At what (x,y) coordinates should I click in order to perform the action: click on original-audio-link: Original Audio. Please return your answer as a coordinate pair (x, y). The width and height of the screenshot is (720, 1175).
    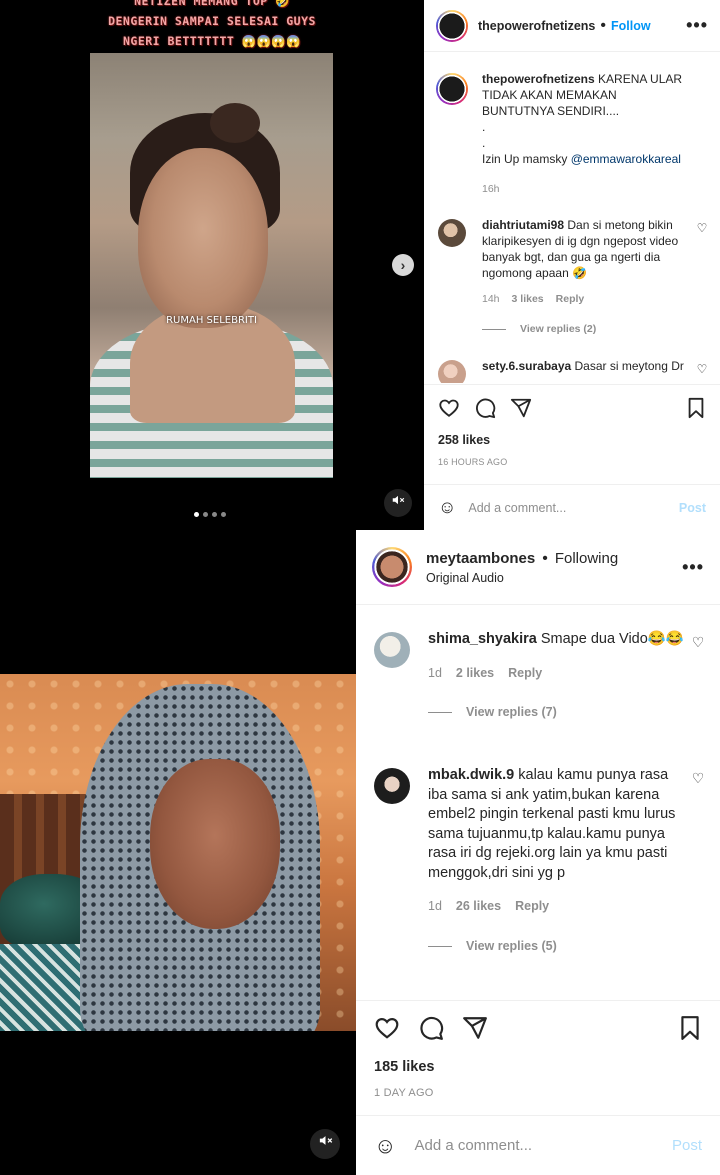
    Looking at the image, I should click on (554, 578).